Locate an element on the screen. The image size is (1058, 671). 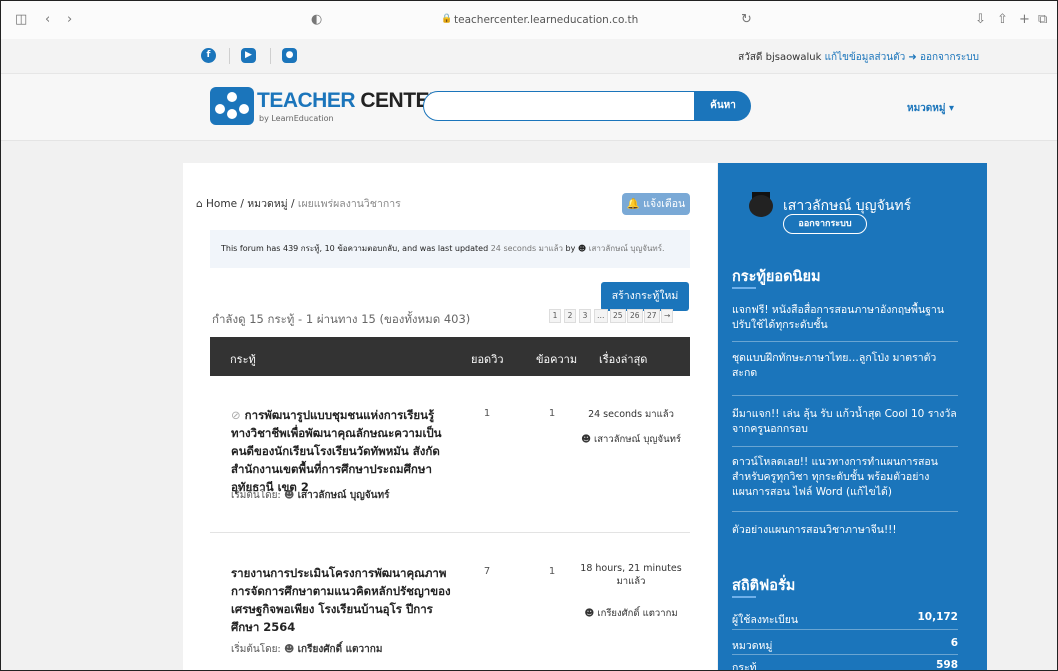
last-updated-time: 24 seconds มาแล้ว is located at coordinates (527, 248).